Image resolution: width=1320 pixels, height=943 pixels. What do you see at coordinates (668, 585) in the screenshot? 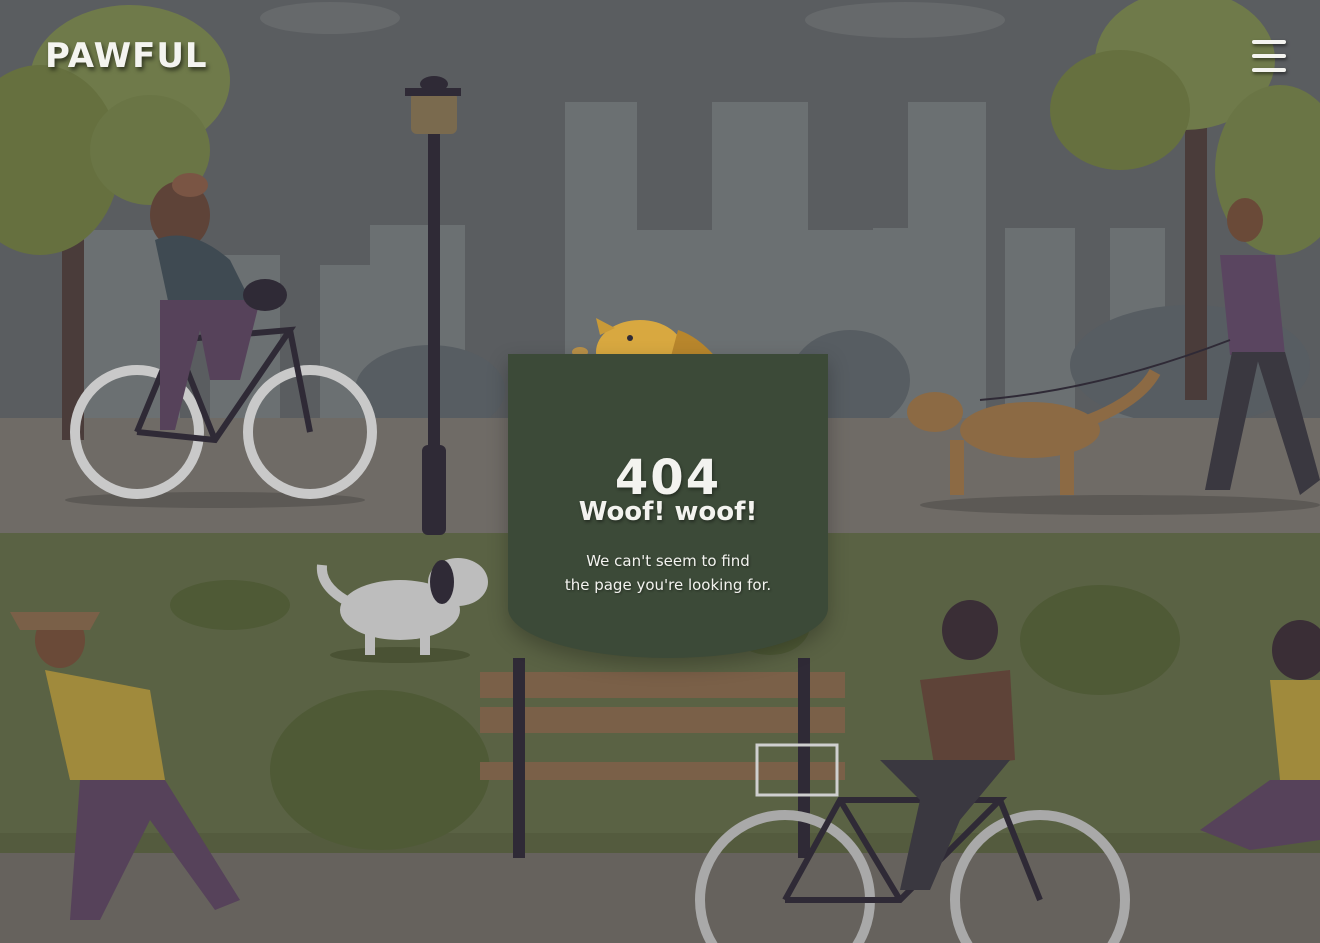
I see `error-message-line: the page you're looking for.` at bounding box center [668, 585].